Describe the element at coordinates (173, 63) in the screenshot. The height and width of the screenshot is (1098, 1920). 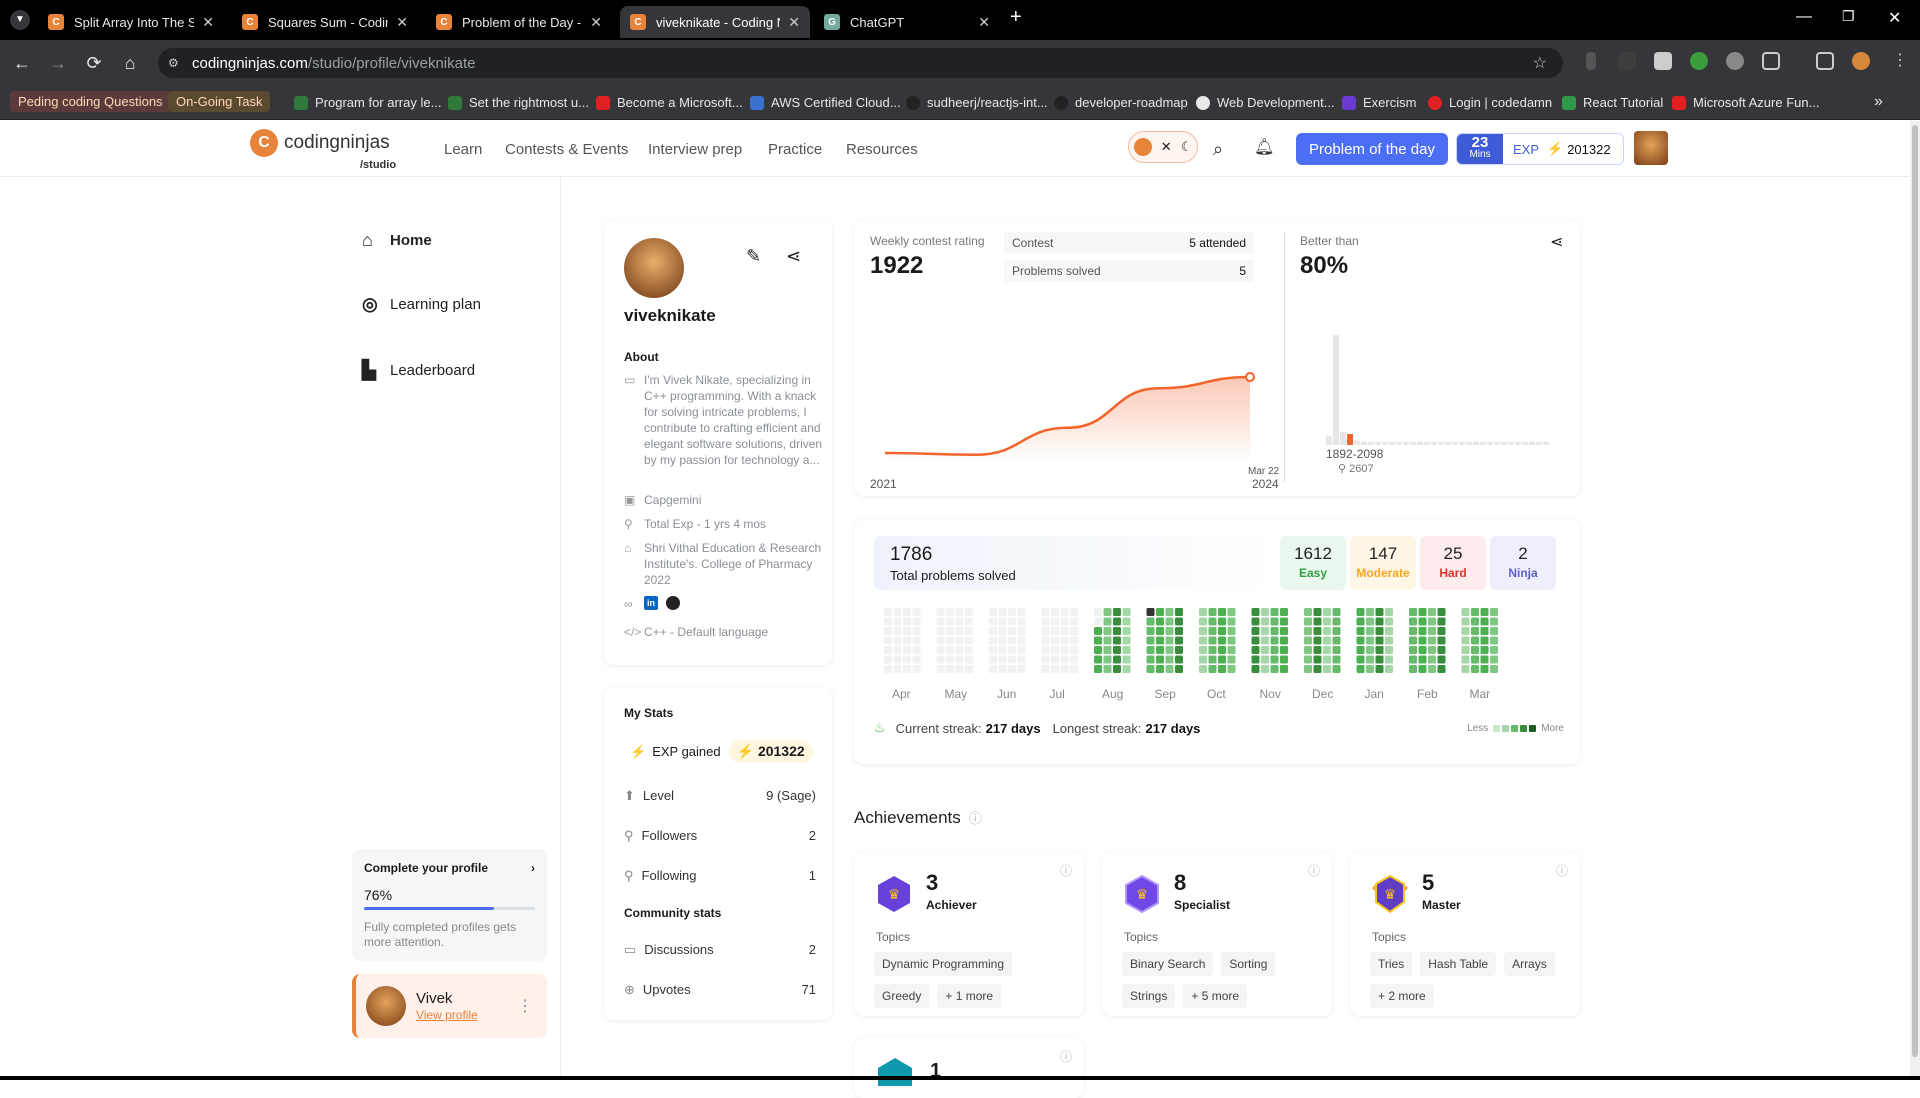
I see `site-info-icon: ⚙` at that location.